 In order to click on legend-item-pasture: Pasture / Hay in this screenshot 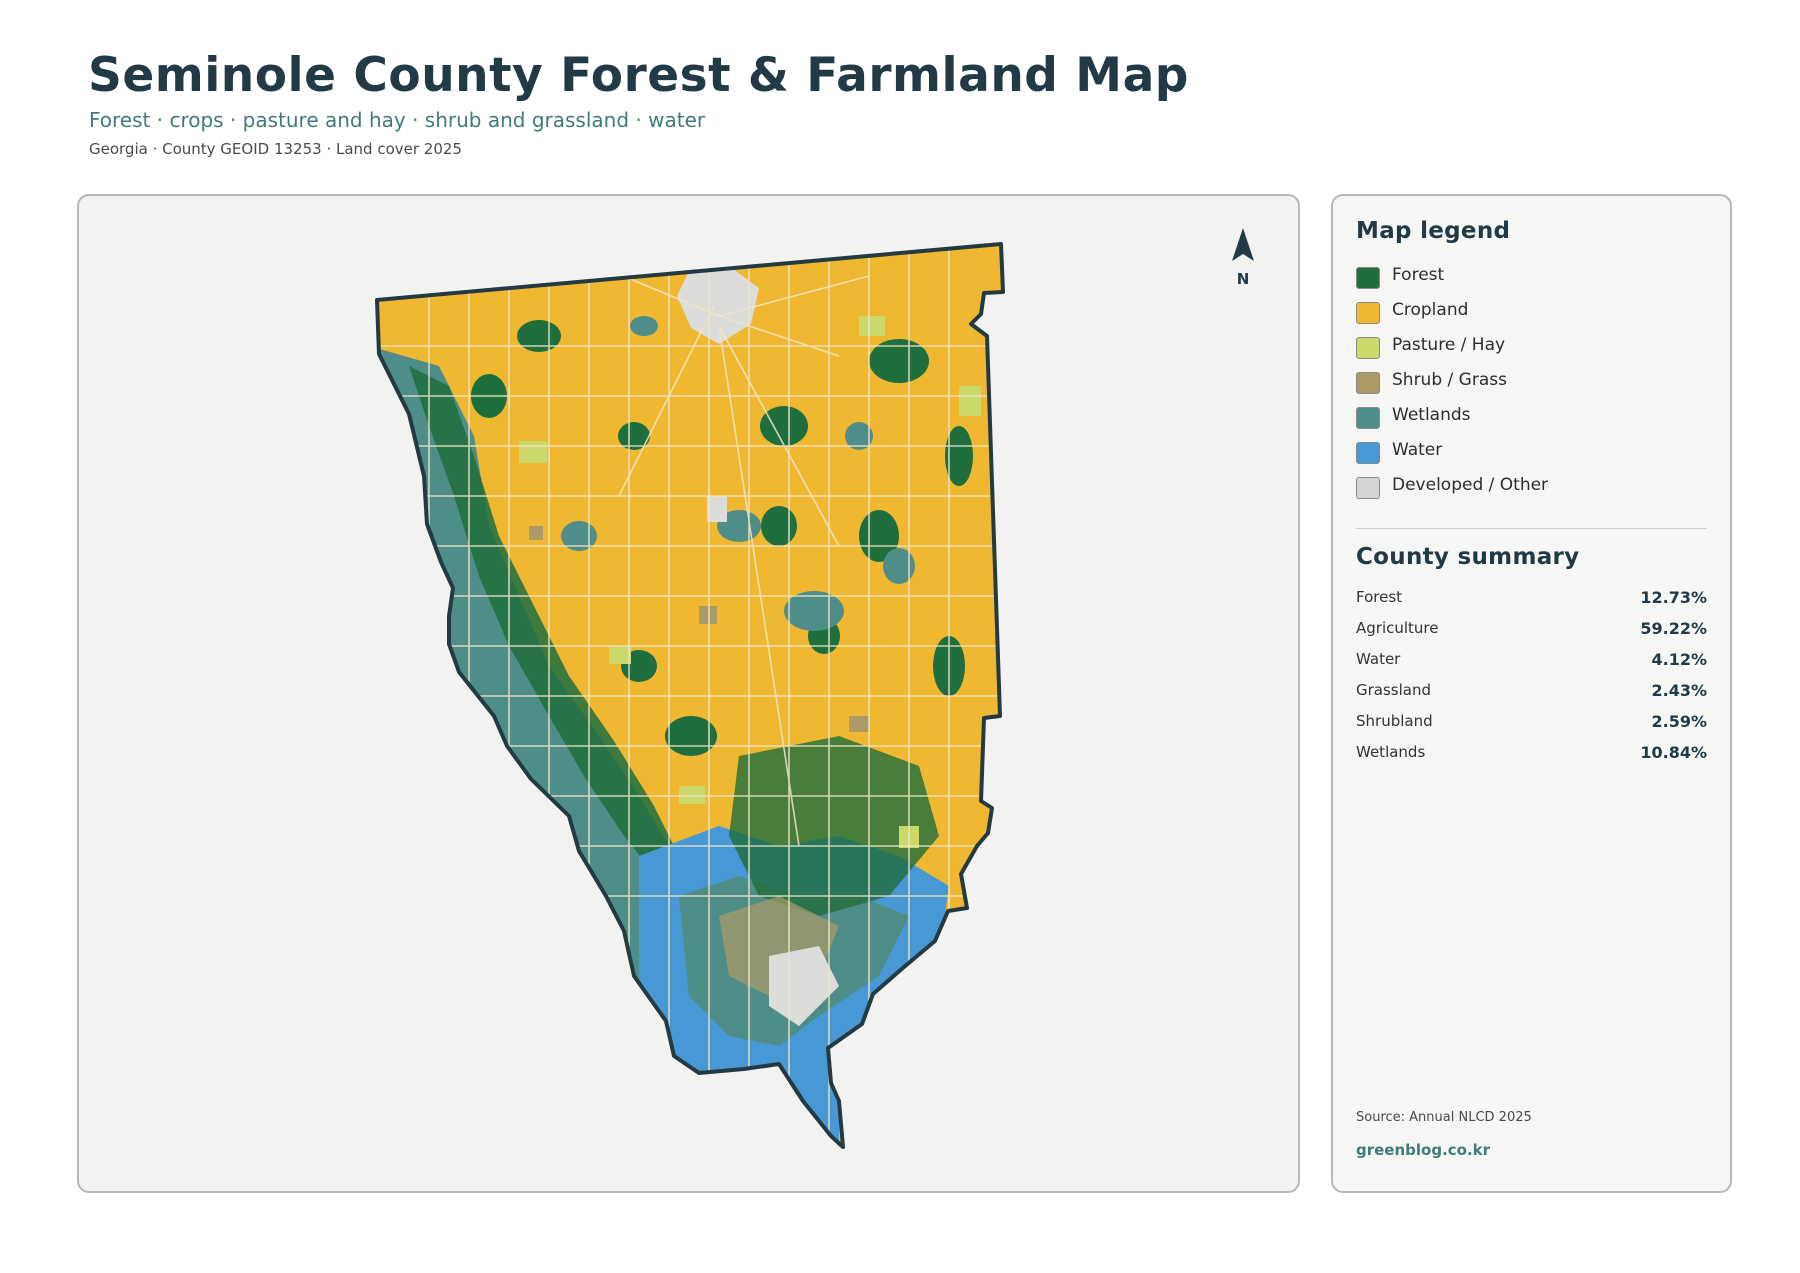, I will do `click(1531, 352)`.